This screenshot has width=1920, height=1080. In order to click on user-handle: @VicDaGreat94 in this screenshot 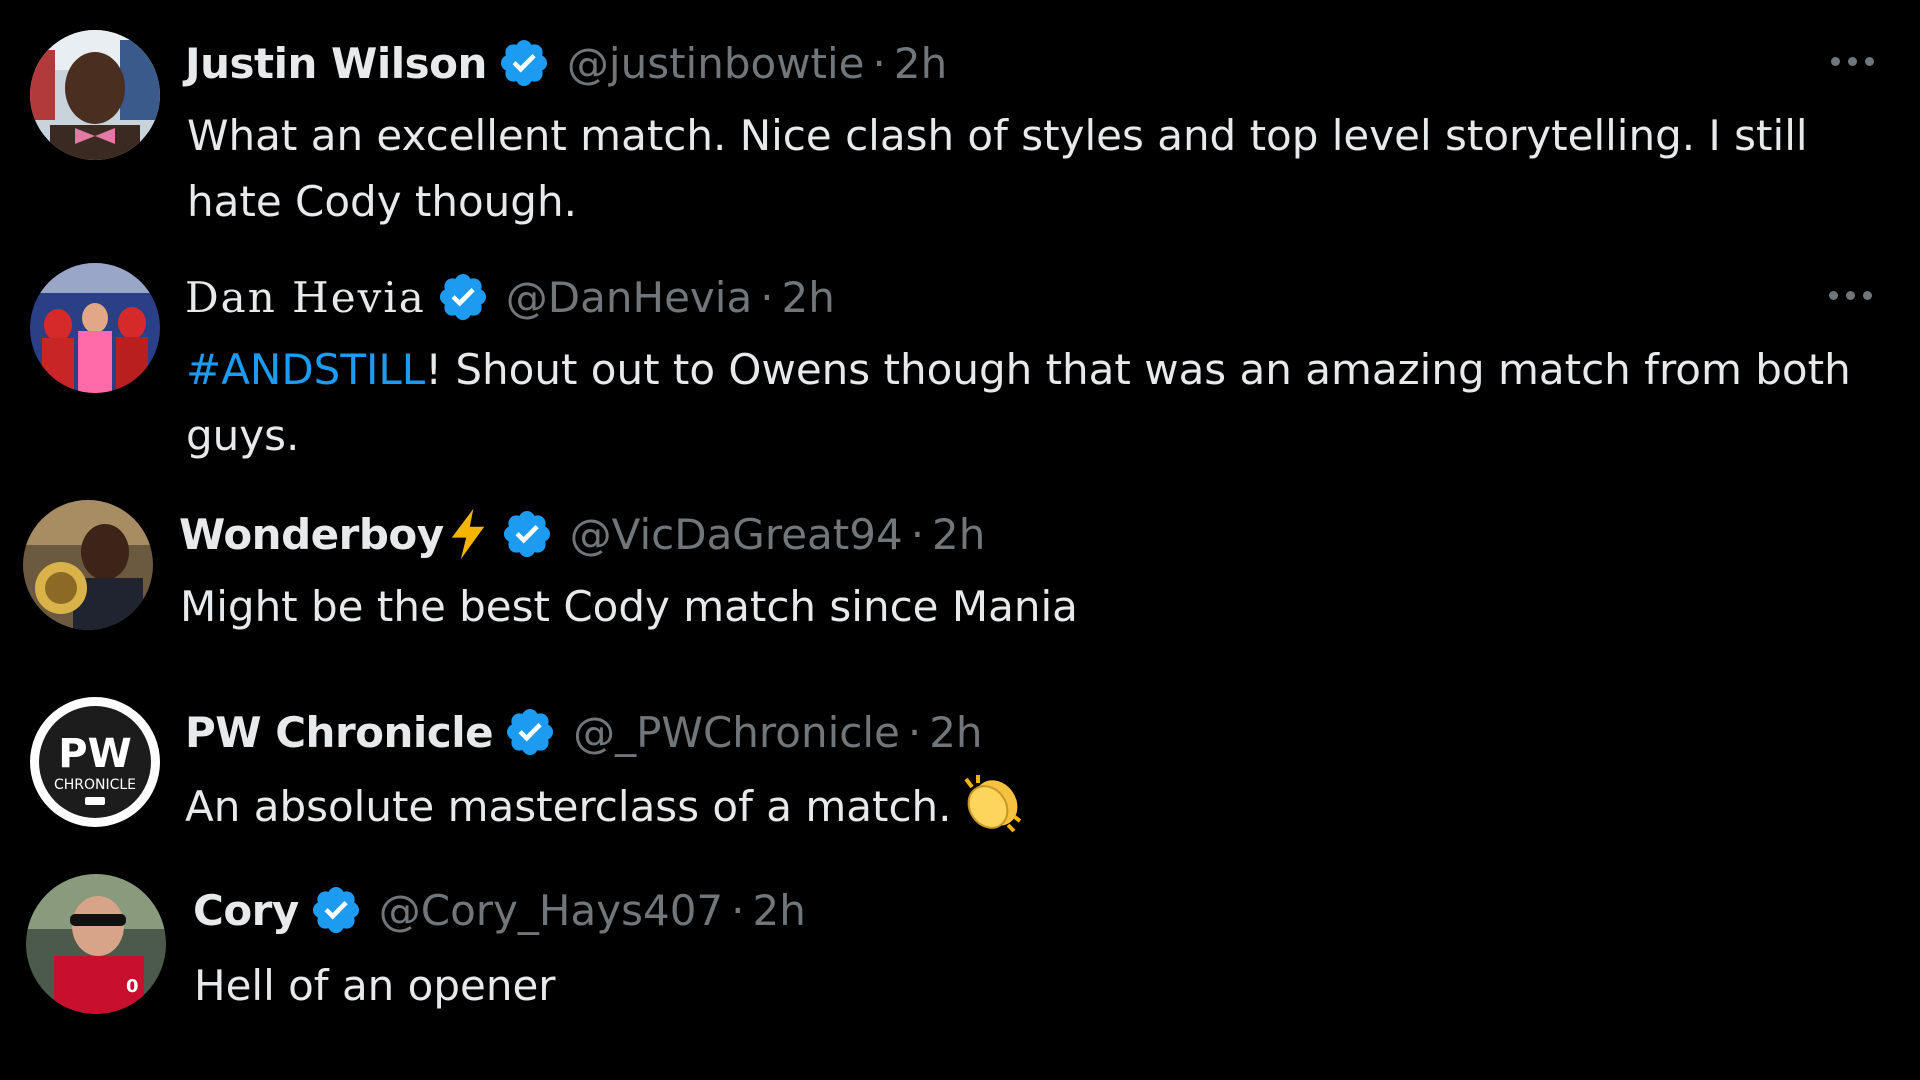, I will do `click(736, 534)`.